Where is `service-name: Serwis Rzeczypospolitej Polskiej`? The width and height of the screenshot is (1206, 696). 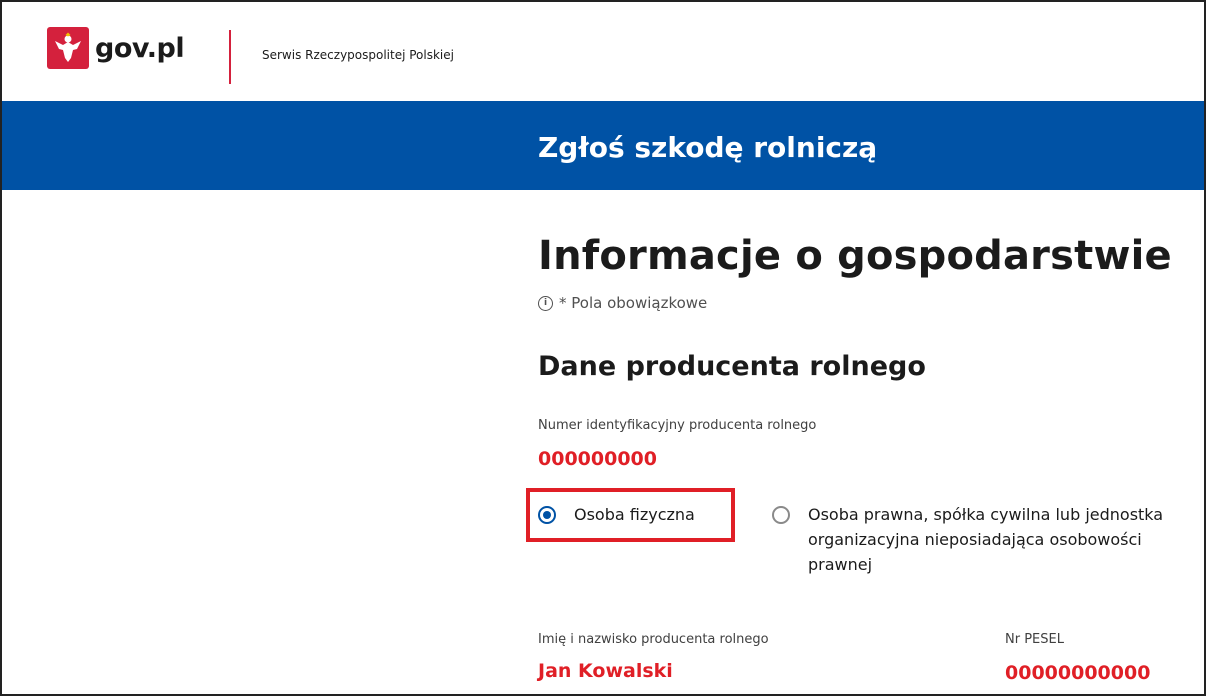 service-name: Serwis Rzeczypospolitej Polskiej is located at coordinates (358, 55).